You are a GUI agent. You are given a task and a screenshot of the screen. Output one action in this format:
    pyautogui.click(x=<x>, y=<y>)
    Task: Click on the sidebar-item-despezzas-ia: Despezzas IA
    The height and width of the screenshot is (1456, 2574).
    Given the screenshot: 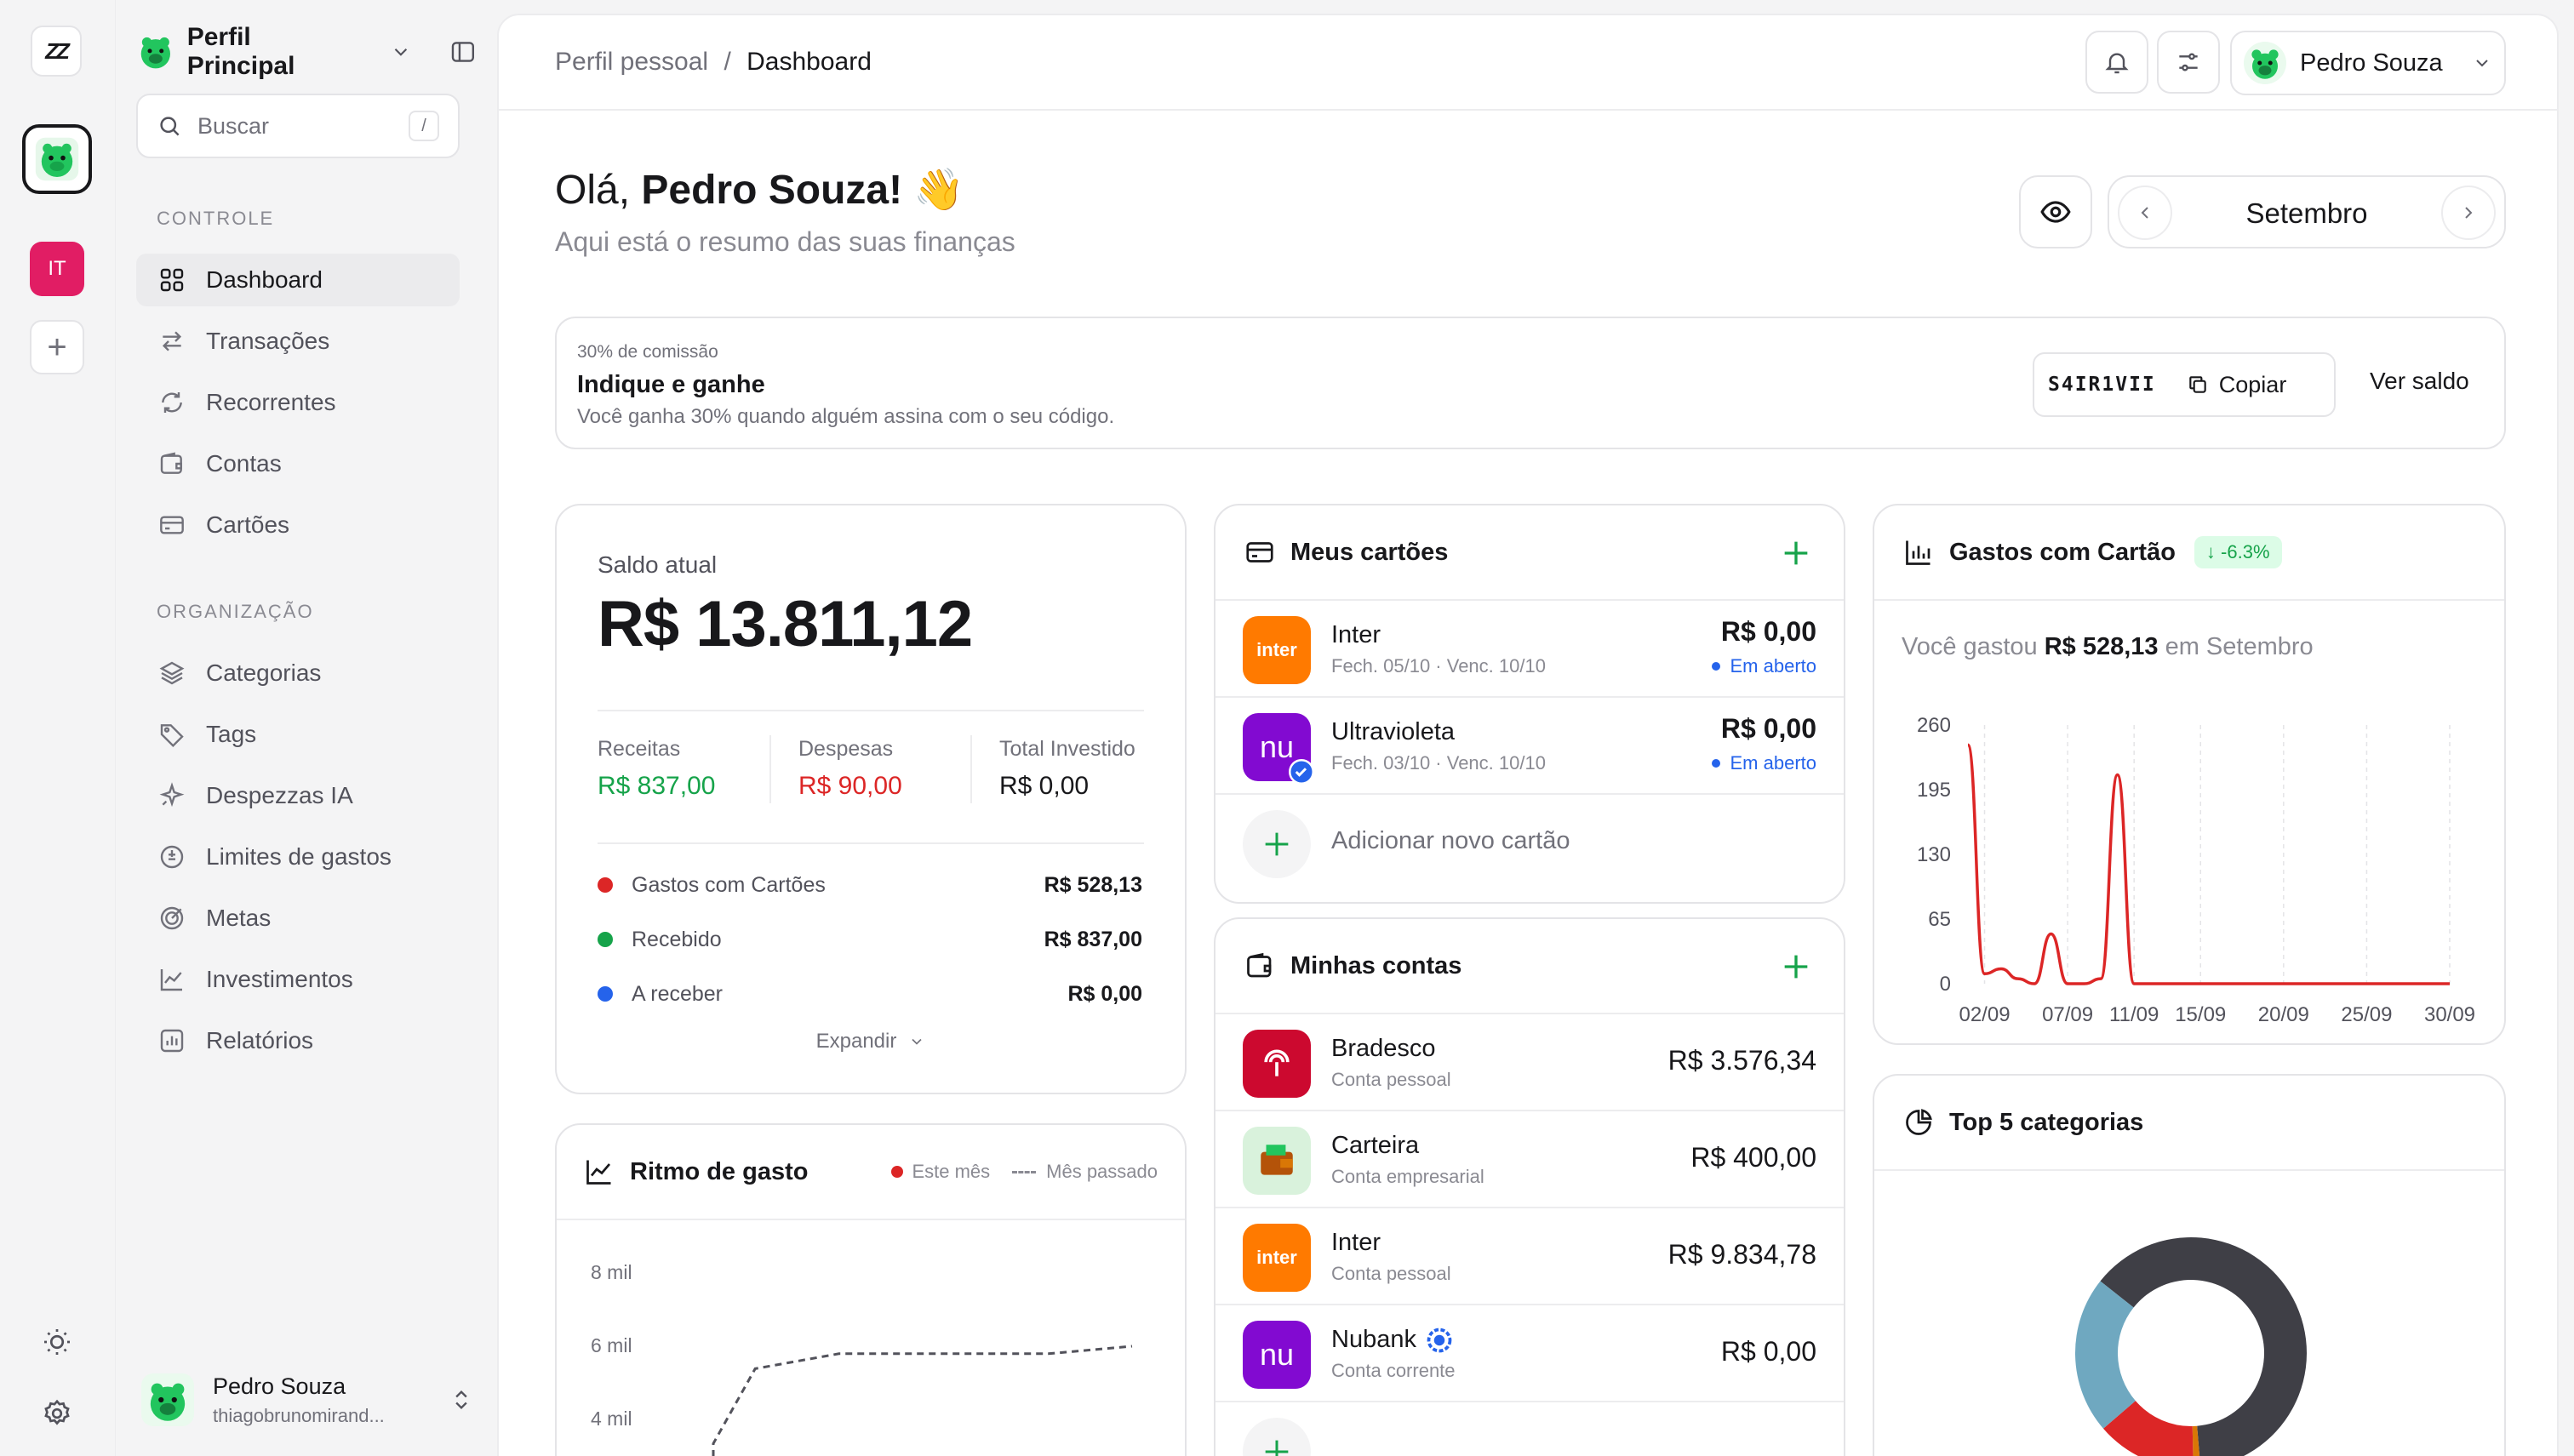 What is the action you would take?
    pyautogui.click(x=298, y=795)
    